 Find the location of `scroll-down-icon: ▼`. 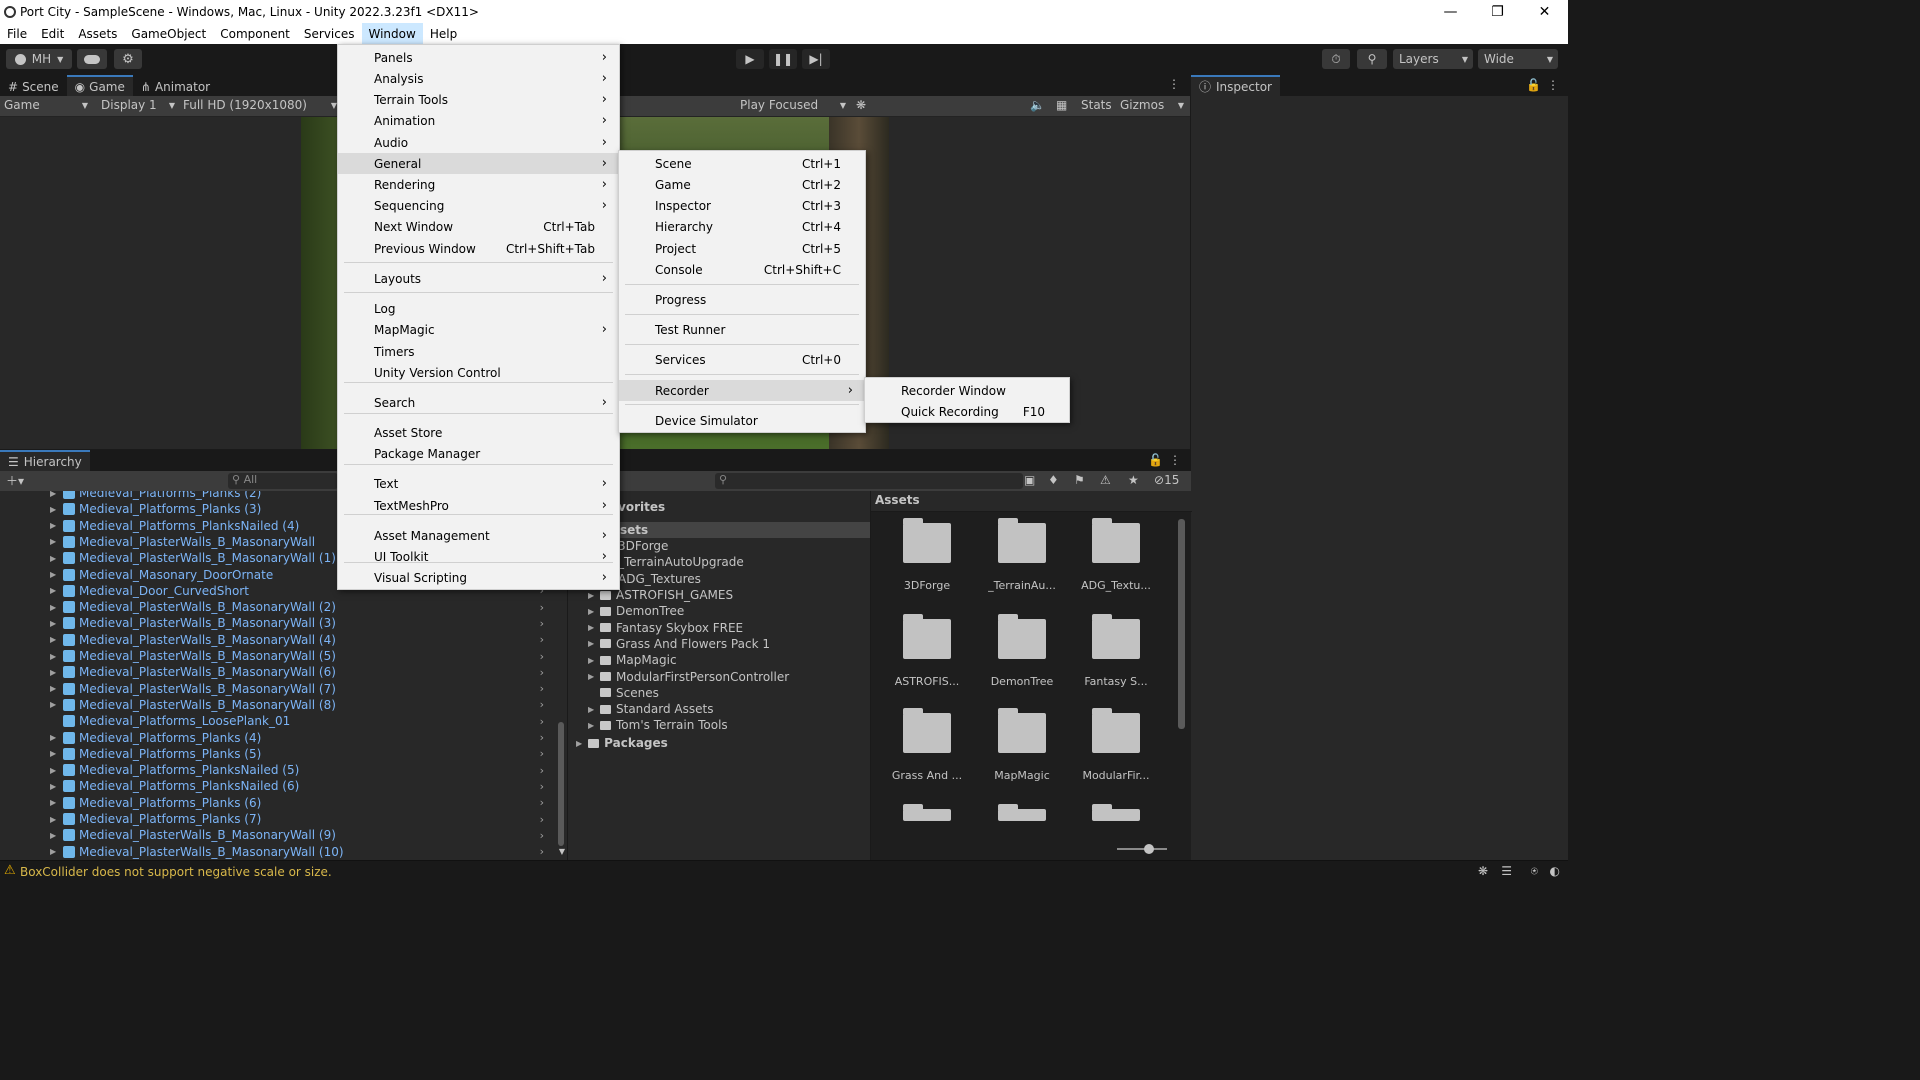

scroll-down-icon: ▼ is located at coordinates (562, 851).